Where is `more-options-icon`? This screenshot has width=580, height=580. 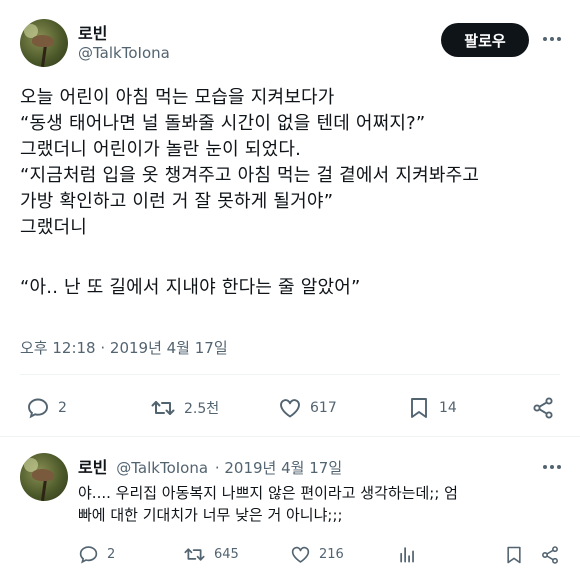 more-options-icon is located at coordinates (552, 39).